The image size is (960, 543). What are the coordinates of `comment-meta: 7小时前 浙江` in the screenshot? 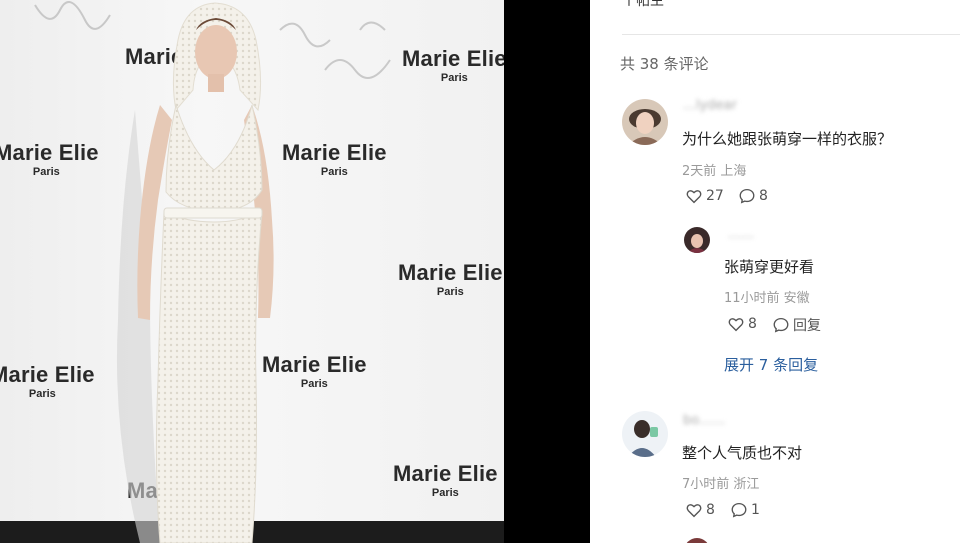 It's located at (721, 484).